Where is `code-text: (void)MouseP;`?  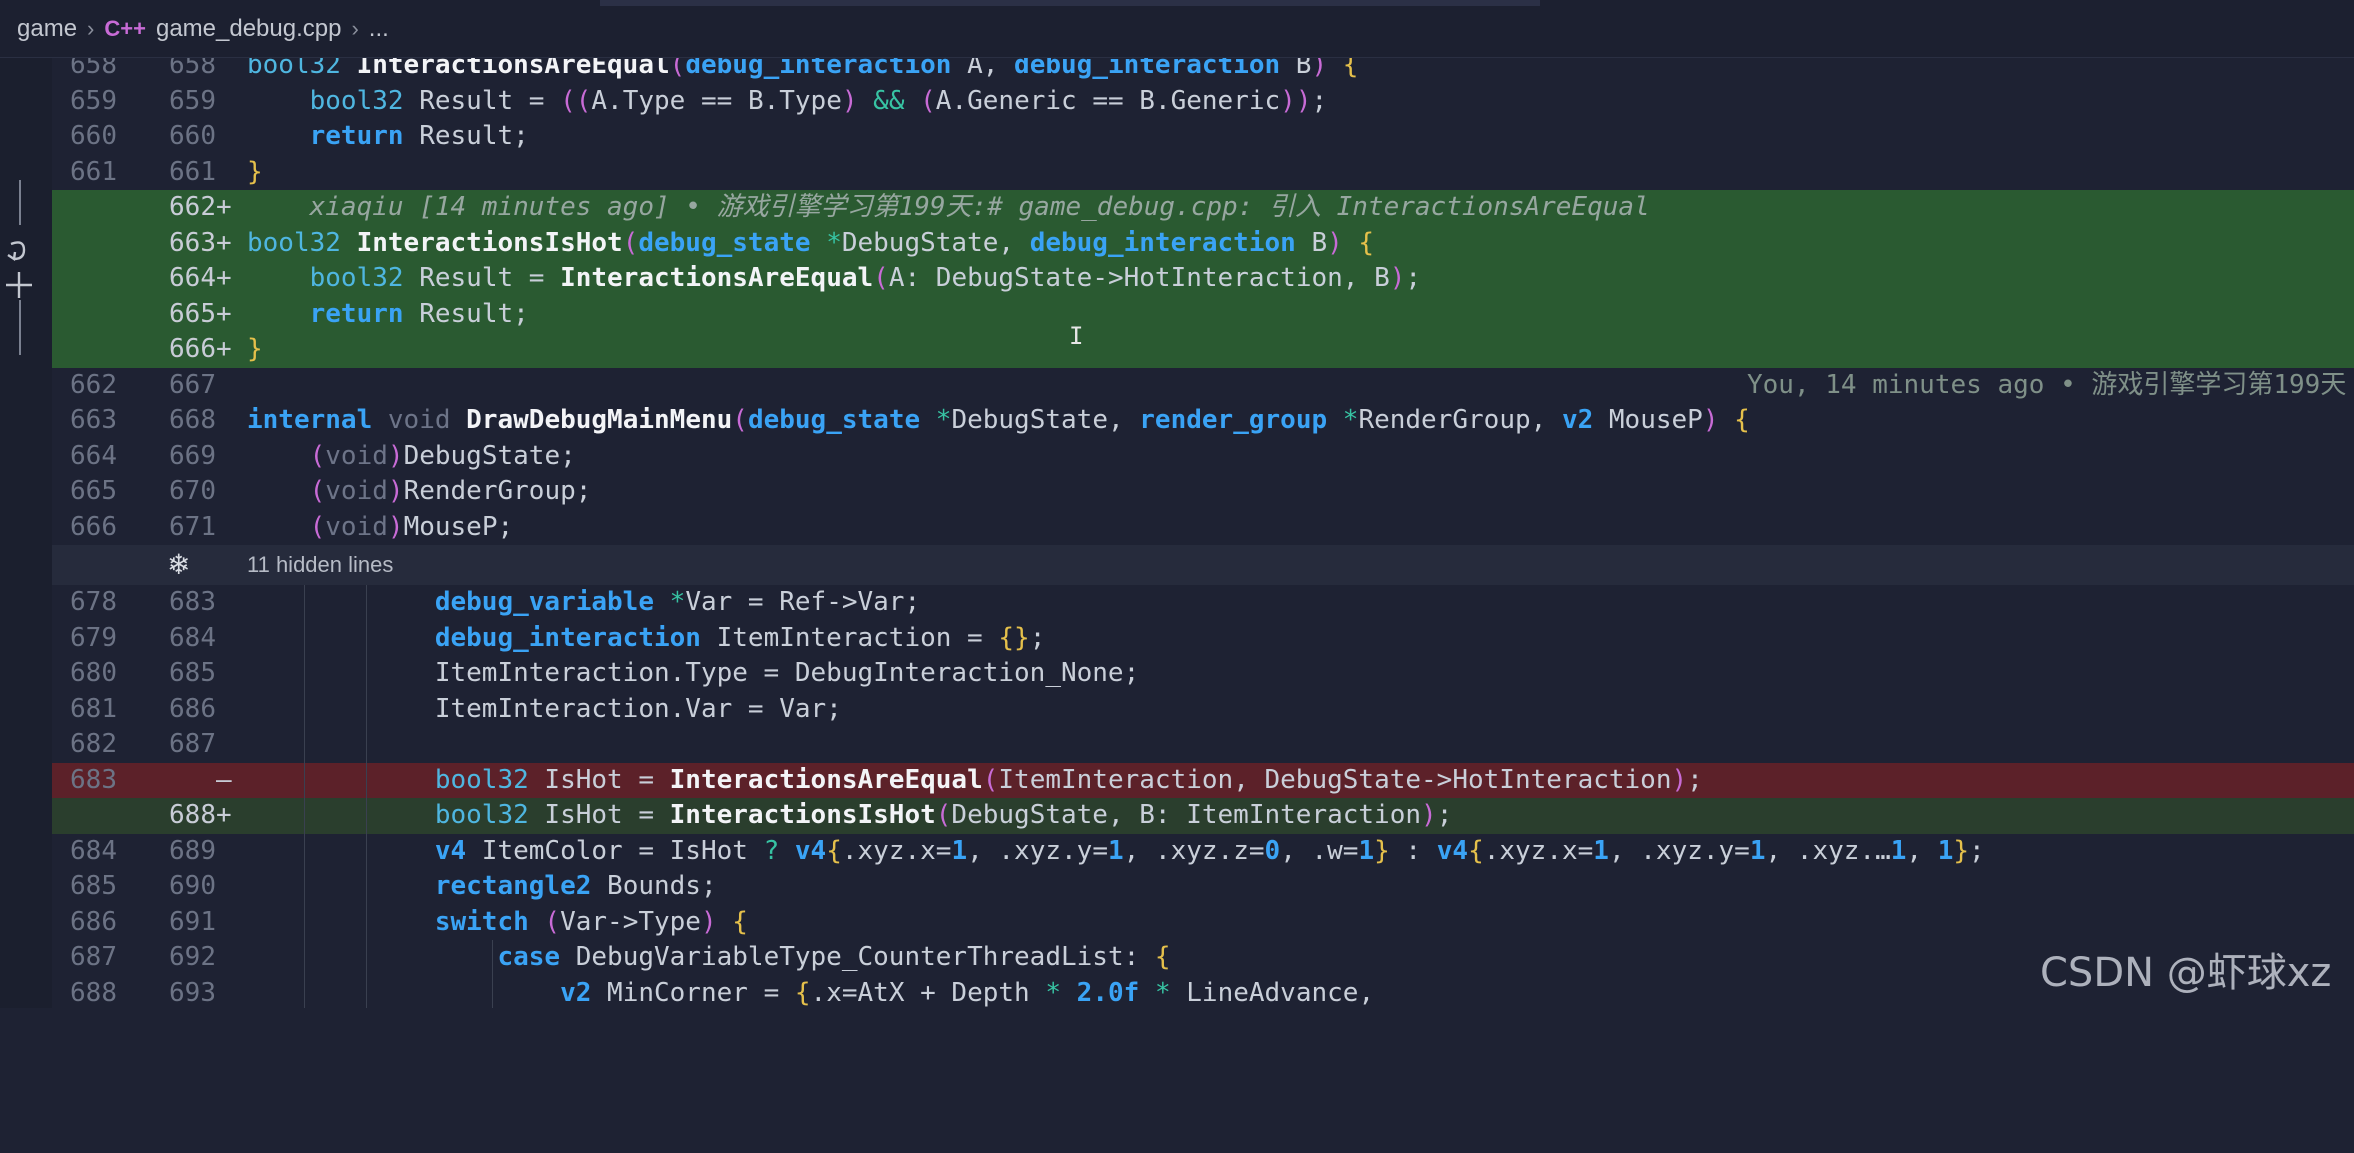 code-text: (void)MouseP; is located at coordinates (380, 528).